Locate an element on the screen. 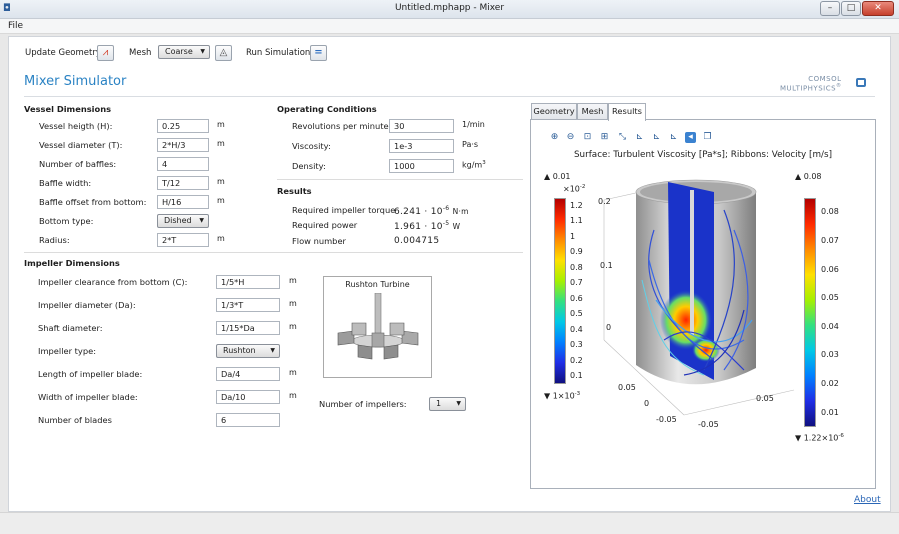  vessel-value: 2*T is located at coordinates (169, 240).